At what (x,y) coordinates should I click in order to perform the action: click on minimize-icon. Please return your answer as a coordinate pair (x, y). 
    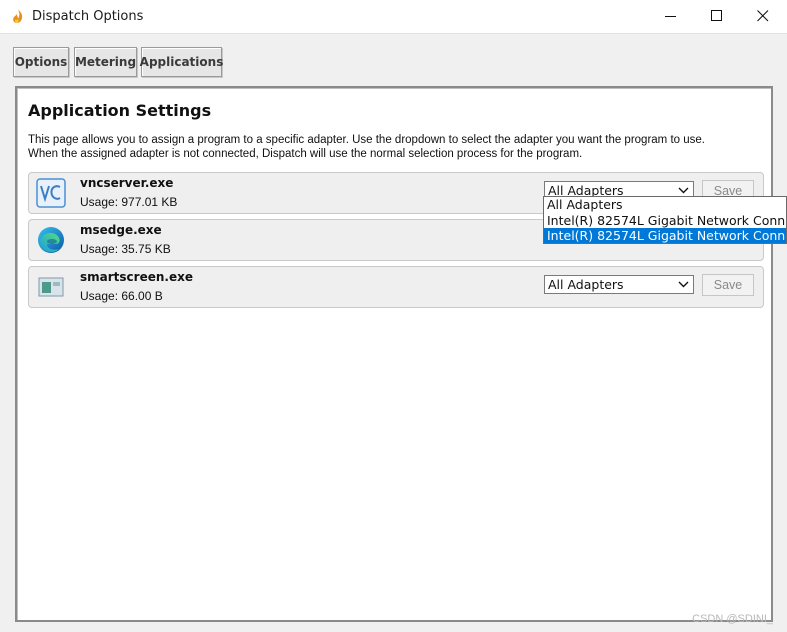
    Looking at the image, I should click on (670, 16).